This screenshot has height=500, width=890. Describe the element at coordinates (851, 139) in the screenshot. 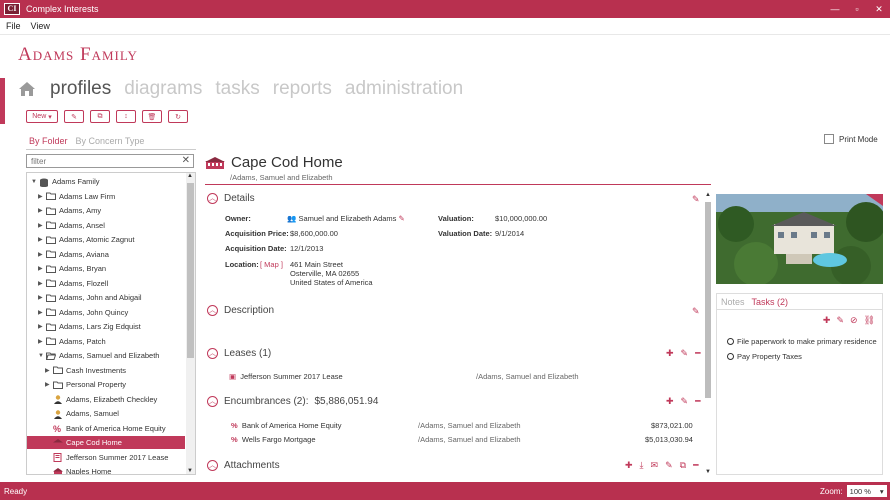

I see `print-mode-toggle: Print Mode` at that location.